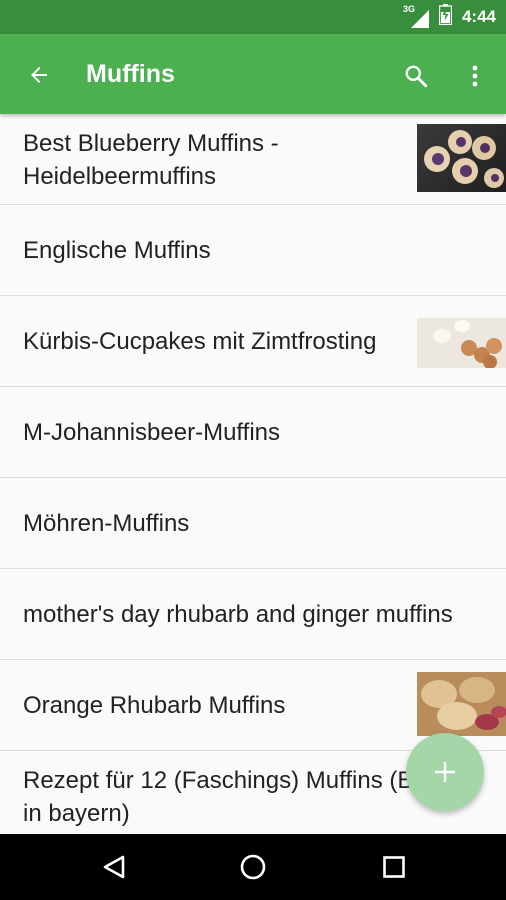 This screenshot has width=506, height=900. What do you see at coordinates (106, 523) in the screenshot?
I see `recipe-title: Möhren-Muffins` at bounding box center [106, 523].